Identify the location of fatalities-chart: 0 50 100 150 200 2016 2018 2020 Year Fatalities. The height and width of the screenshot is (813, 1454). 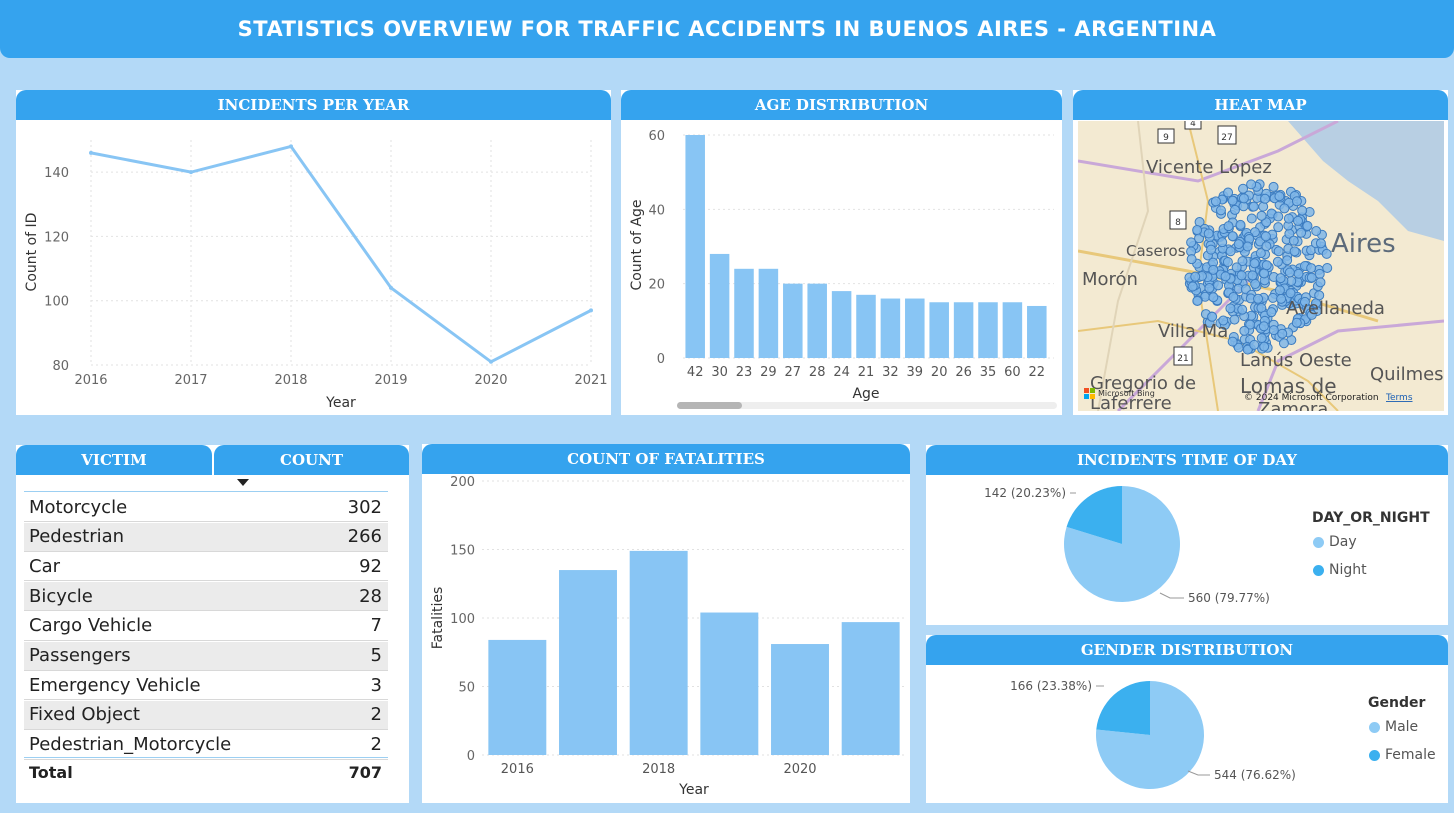
(666, 638).